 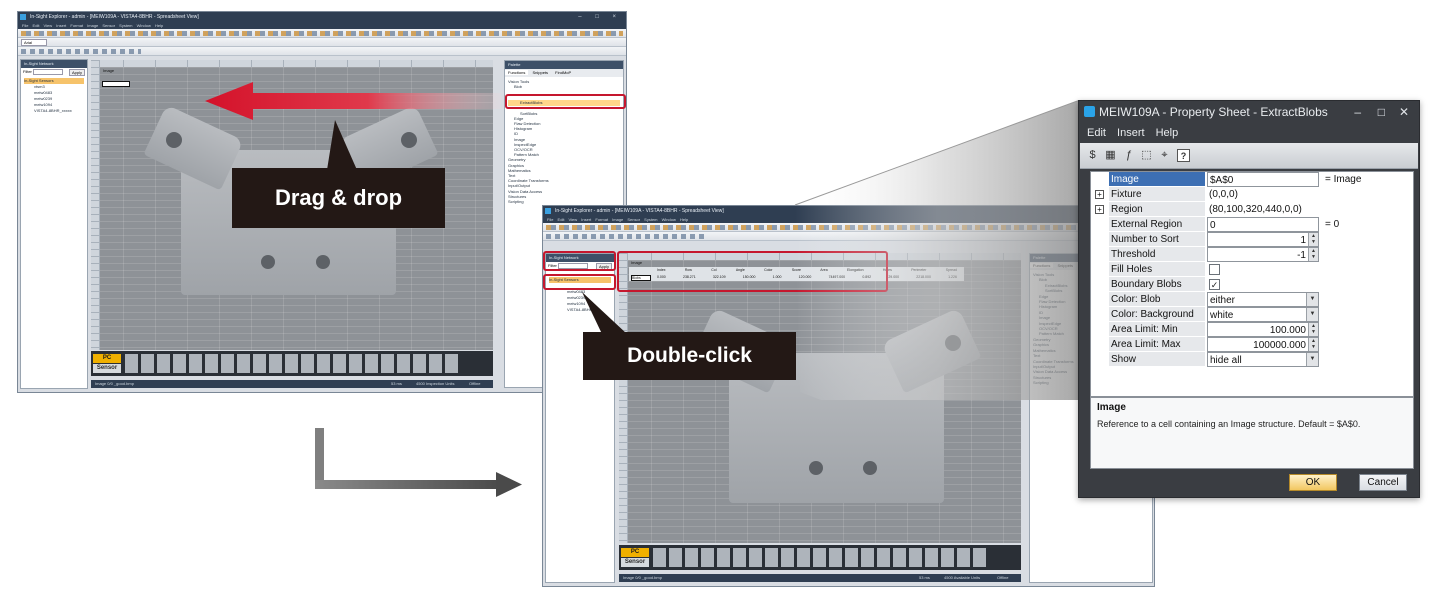 I want to click on status-units: 4500 Available Units, so click(x=962, y=577).